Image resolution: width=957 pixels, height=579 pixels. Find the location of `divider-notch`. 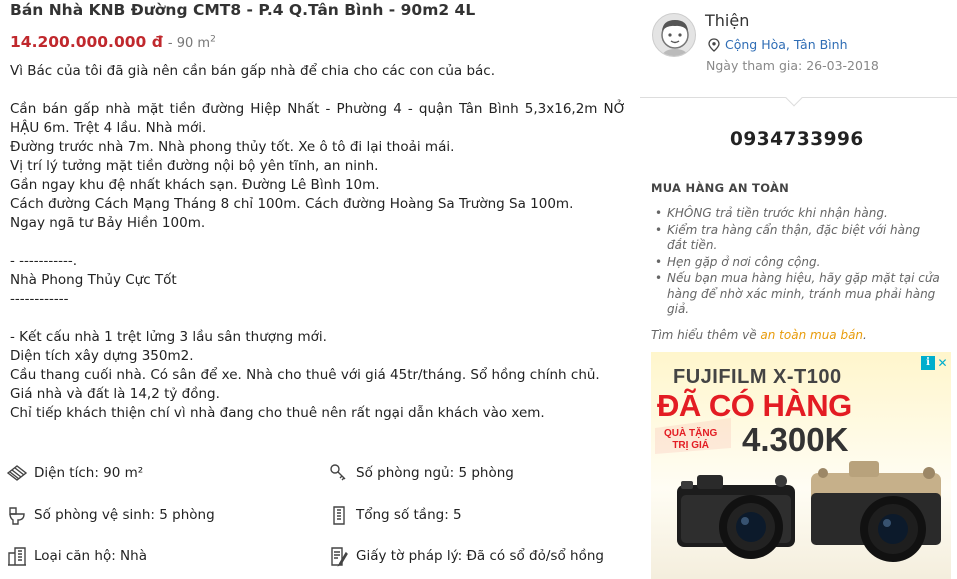

divider-notch is located at coordinates (794, 98).